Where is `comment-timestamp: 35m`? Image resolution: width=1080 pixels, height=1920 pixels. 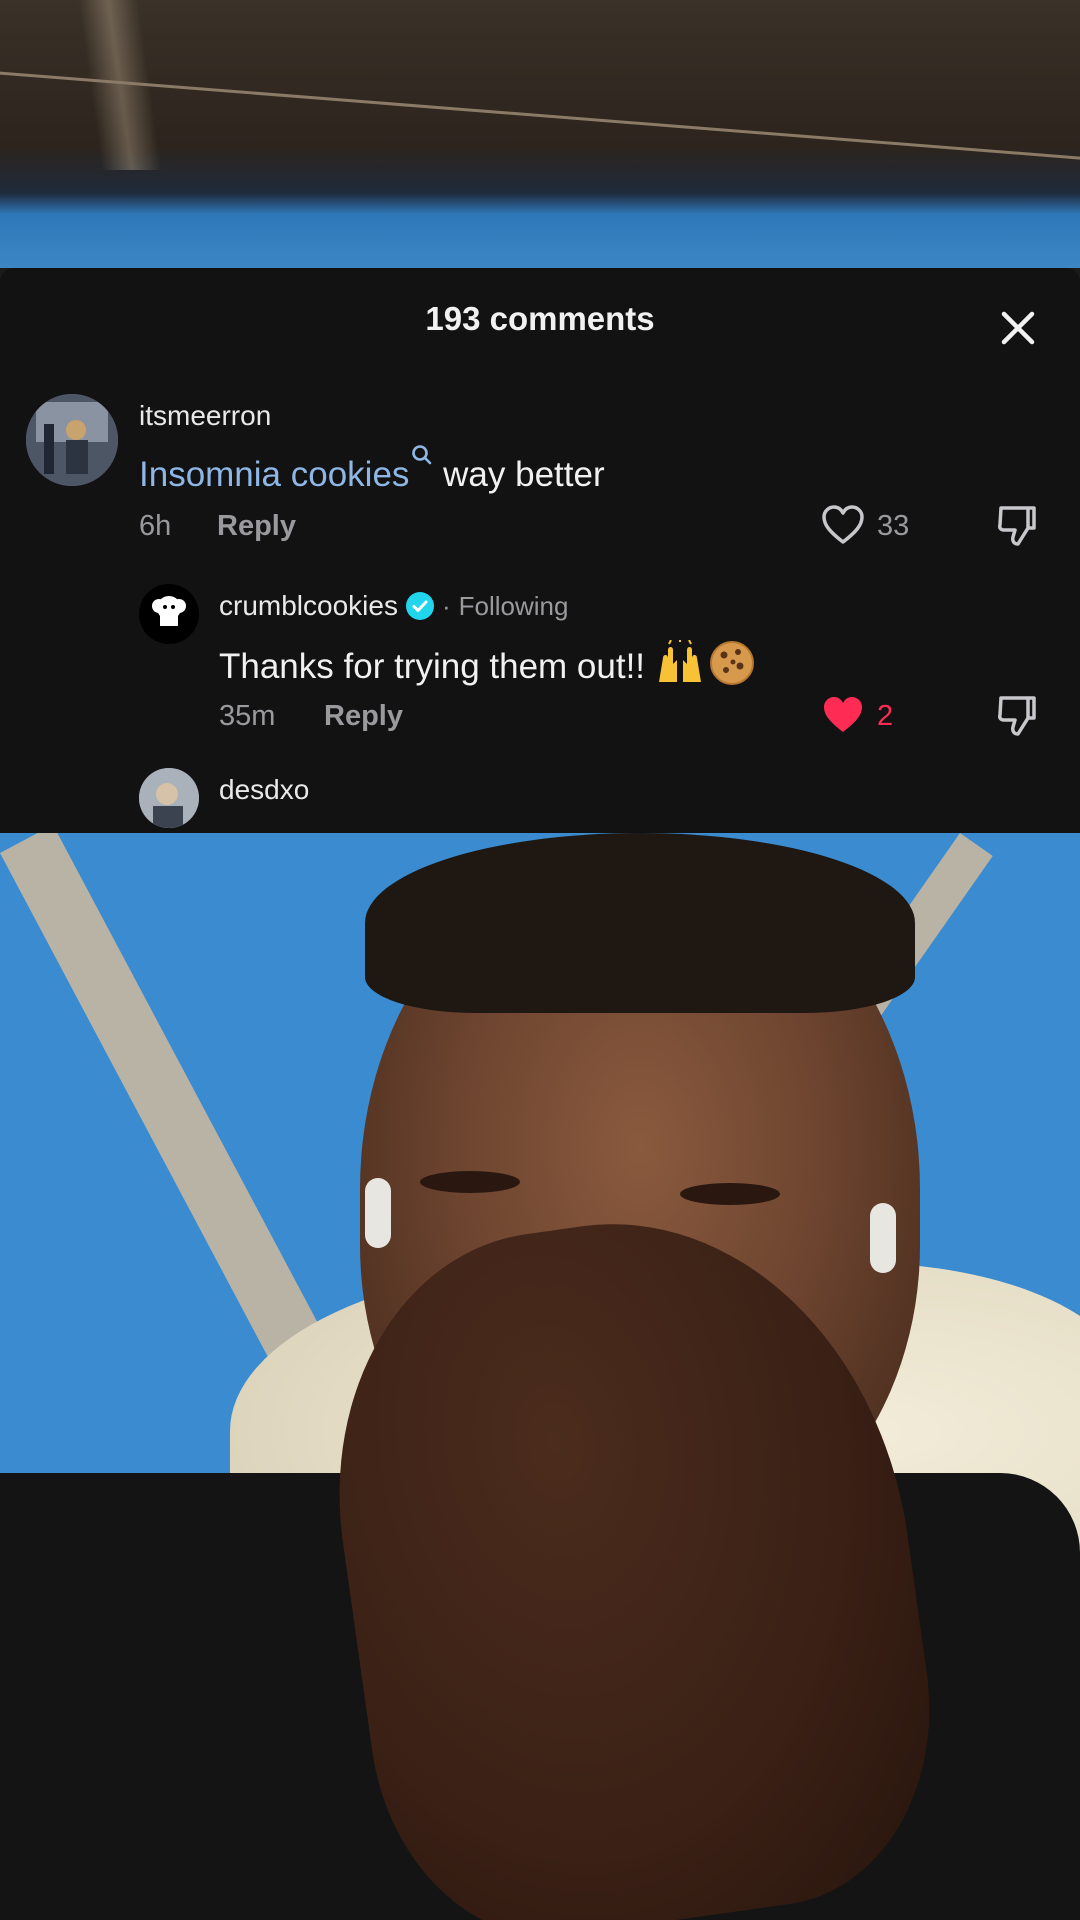 comment-timestamp: 35m is located at coordinates (247, 716).